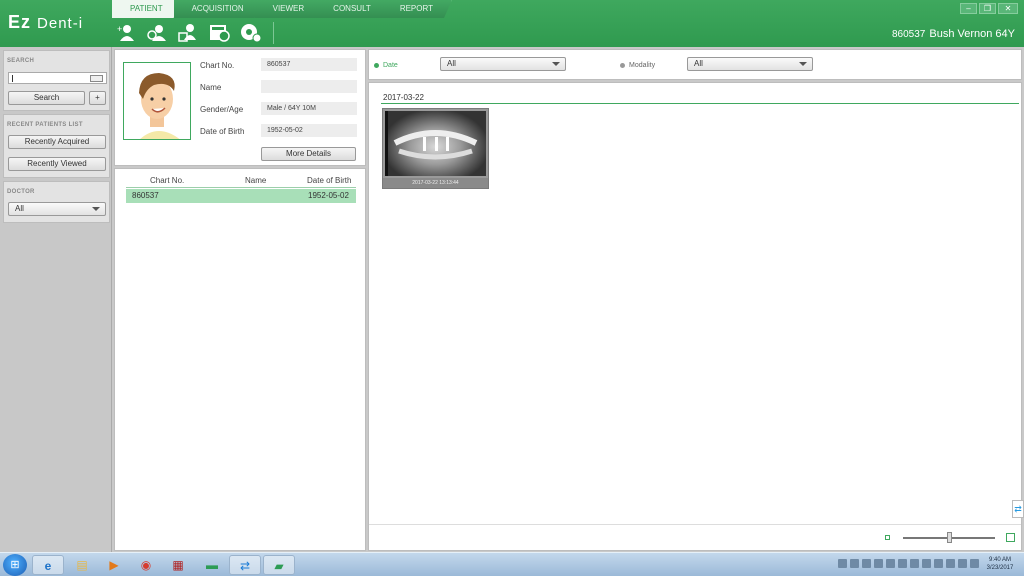 Image resolution: width=1024 pixels, height=576 pixels. Describe the element at coordinates (642, 65) in the screenshot. I see `modality-filter-label: Modality` at that location.